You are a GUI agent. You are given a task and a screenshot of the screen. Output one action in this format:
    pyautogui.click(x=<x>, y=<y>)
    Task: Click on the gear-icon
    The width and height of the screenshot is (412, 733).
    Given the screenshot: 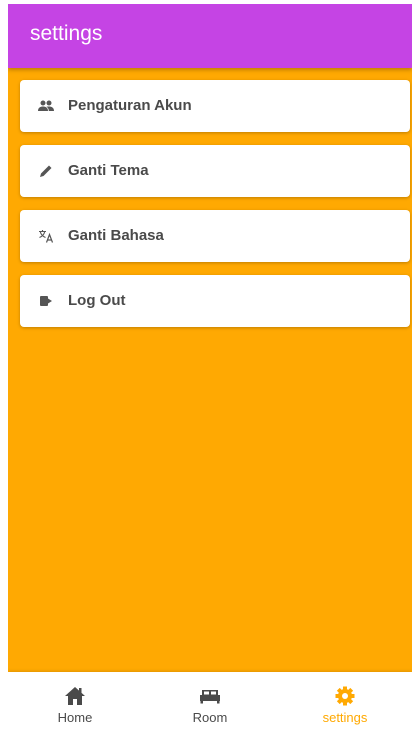 What is the action you would take?
    pyautogui.click(x=345, y=696)
    